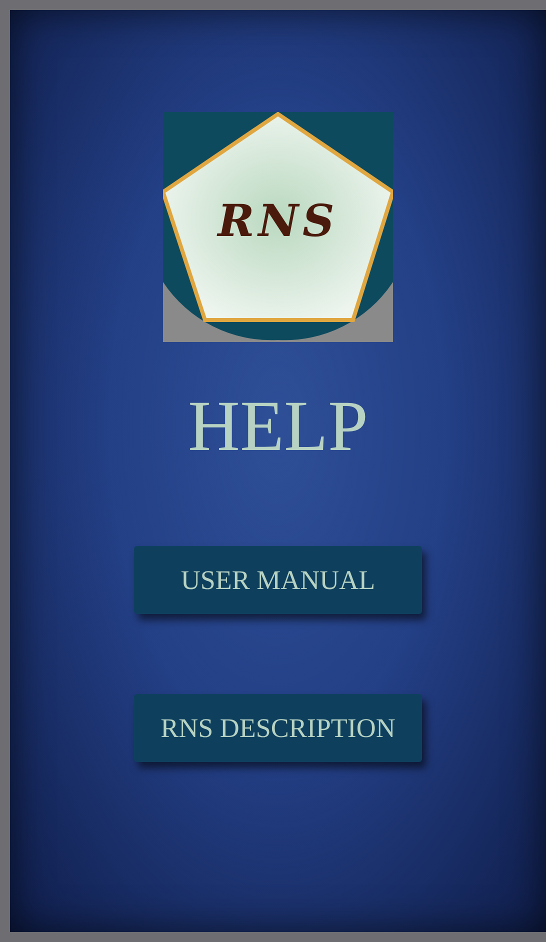  Describe the element at coordinates (278, 426) in the screenshot. I see `page-title: HELP` at that location.